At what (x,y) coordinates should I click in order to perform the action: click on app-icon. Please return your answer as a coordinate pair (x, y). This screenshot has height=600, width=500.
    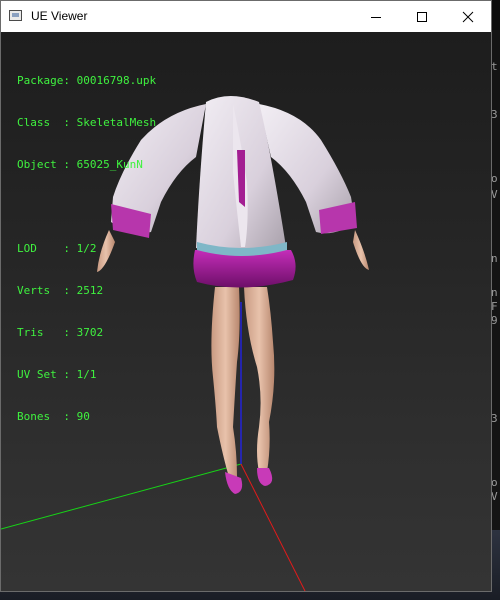
    Looking at the image, I should click on (15, 15).